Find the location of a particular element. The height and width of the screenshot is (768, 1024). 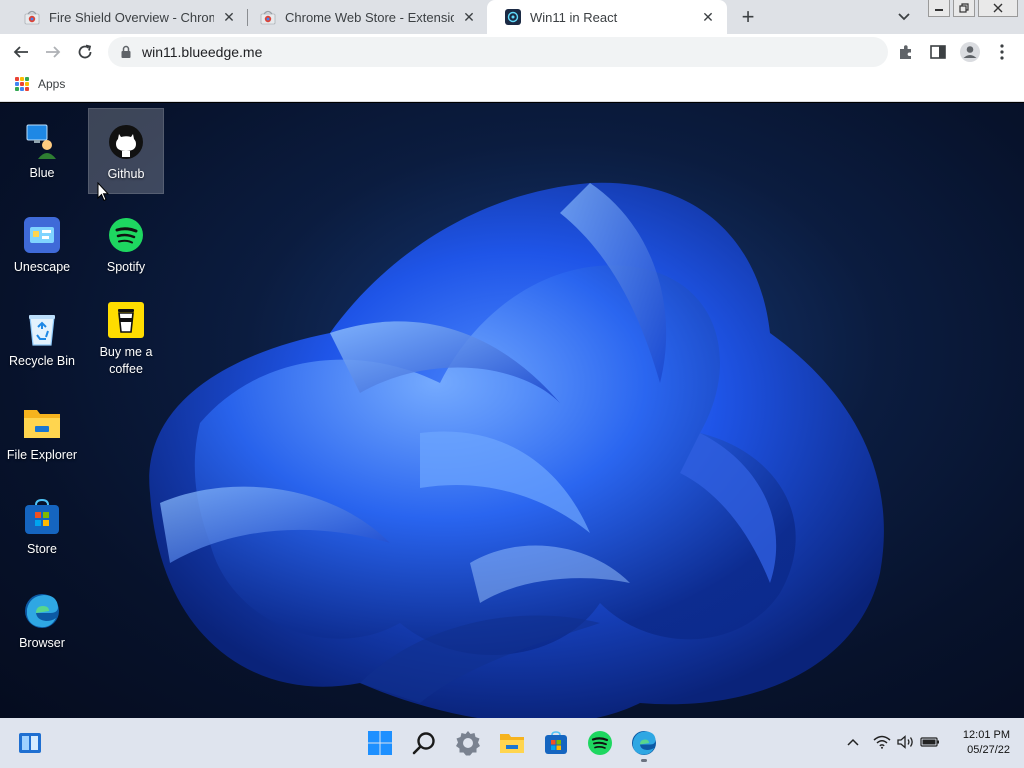

spotify-button is located at coordinates (600, 743).